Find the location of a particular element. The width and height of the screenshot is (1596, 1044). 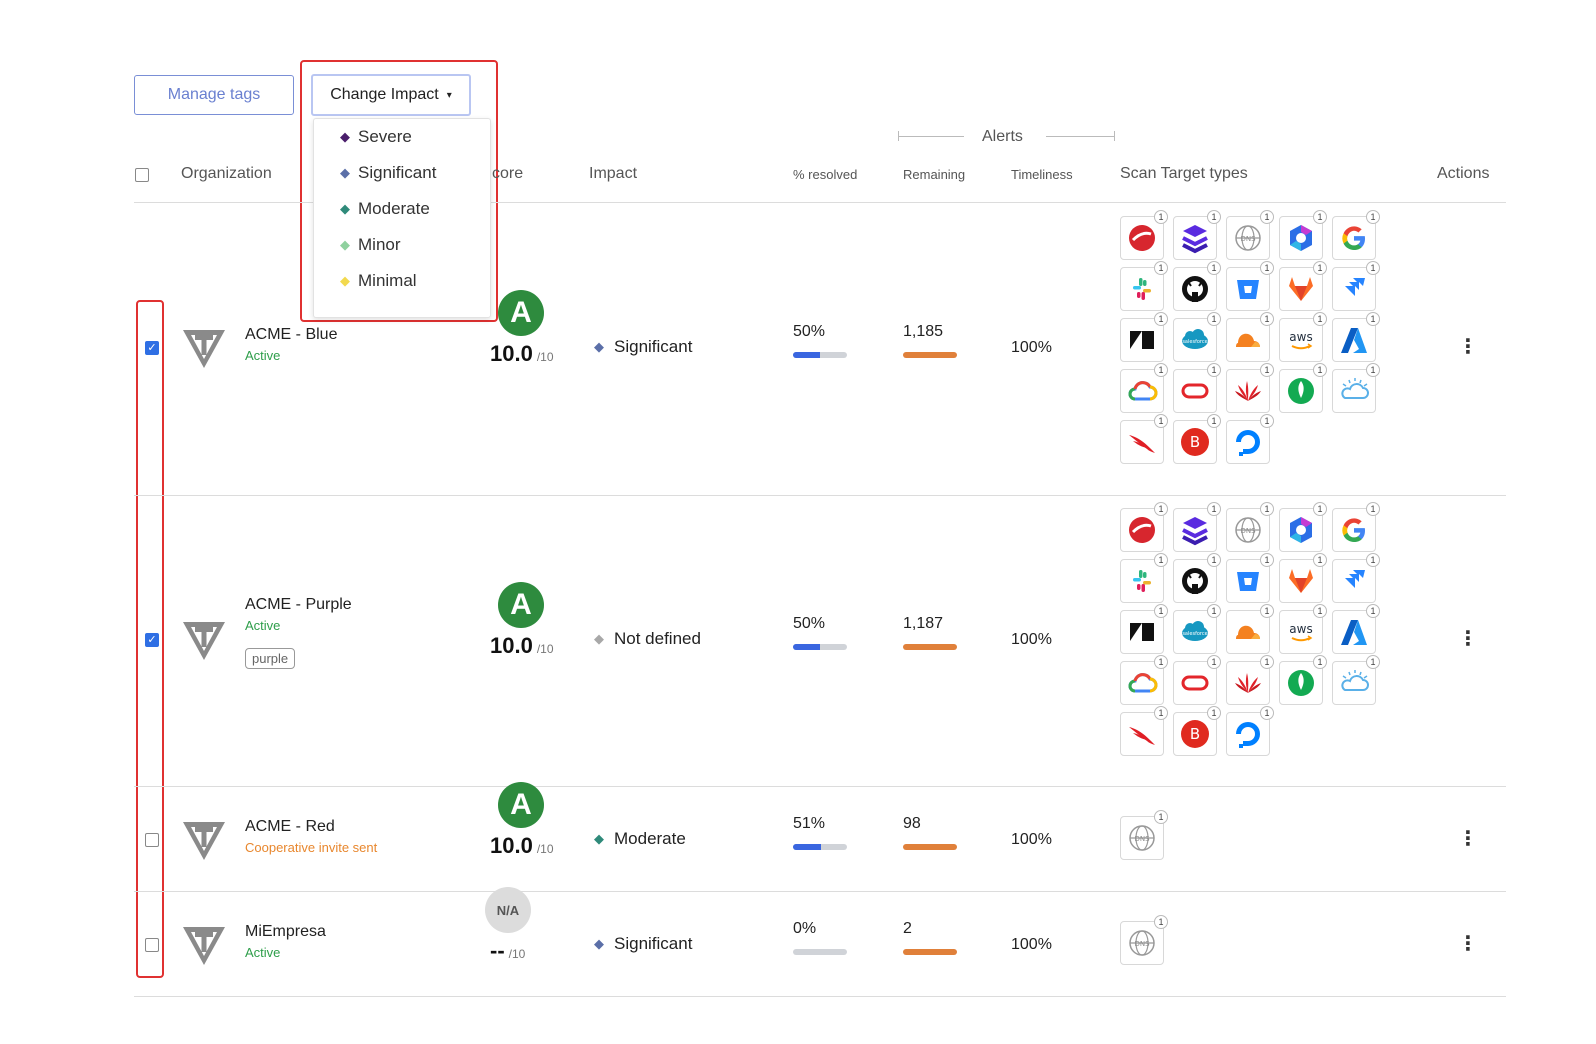

bitbucket-icon is located at coordinates (1248, 581).